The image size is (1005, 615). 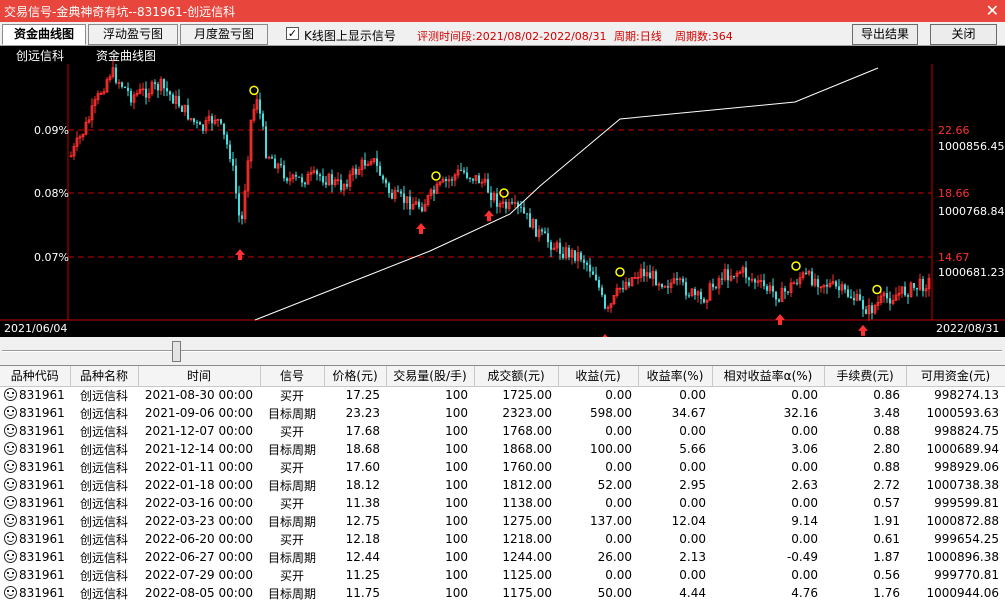 What do you see at coordinates (104, 376) in the screenshot?
I see `column-header: 品种名称` at bounding box center [104, 376].